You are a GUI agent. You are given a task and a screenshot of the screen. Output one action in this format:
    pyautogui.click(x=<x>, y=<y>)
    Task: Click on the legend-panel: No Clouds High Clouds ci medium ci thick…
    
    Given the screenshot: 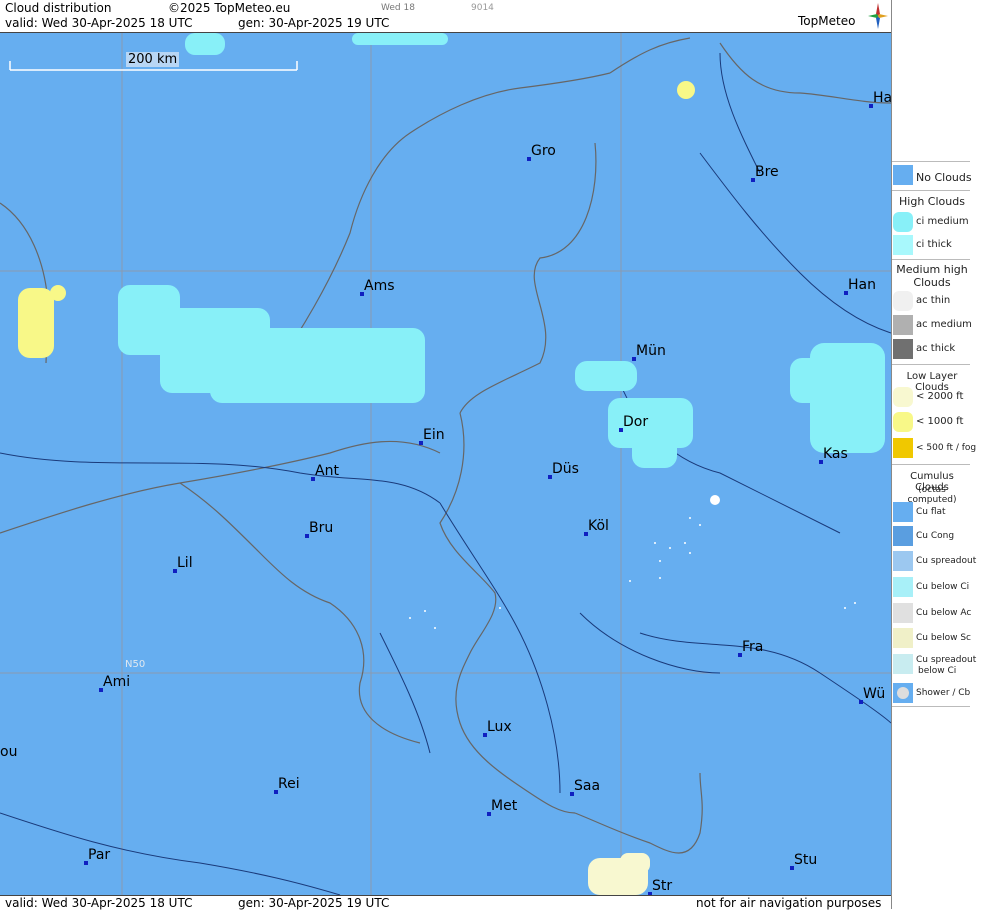 What is the action you would take?
    pyautogui.click(x=937, y=454)
    